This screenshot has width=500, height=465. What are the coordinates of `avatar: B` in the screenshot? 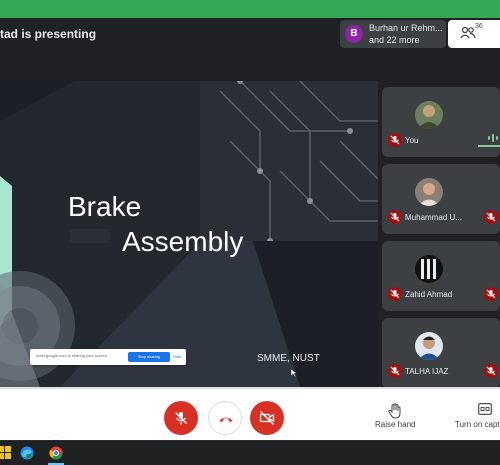 It's located at (354, 34).